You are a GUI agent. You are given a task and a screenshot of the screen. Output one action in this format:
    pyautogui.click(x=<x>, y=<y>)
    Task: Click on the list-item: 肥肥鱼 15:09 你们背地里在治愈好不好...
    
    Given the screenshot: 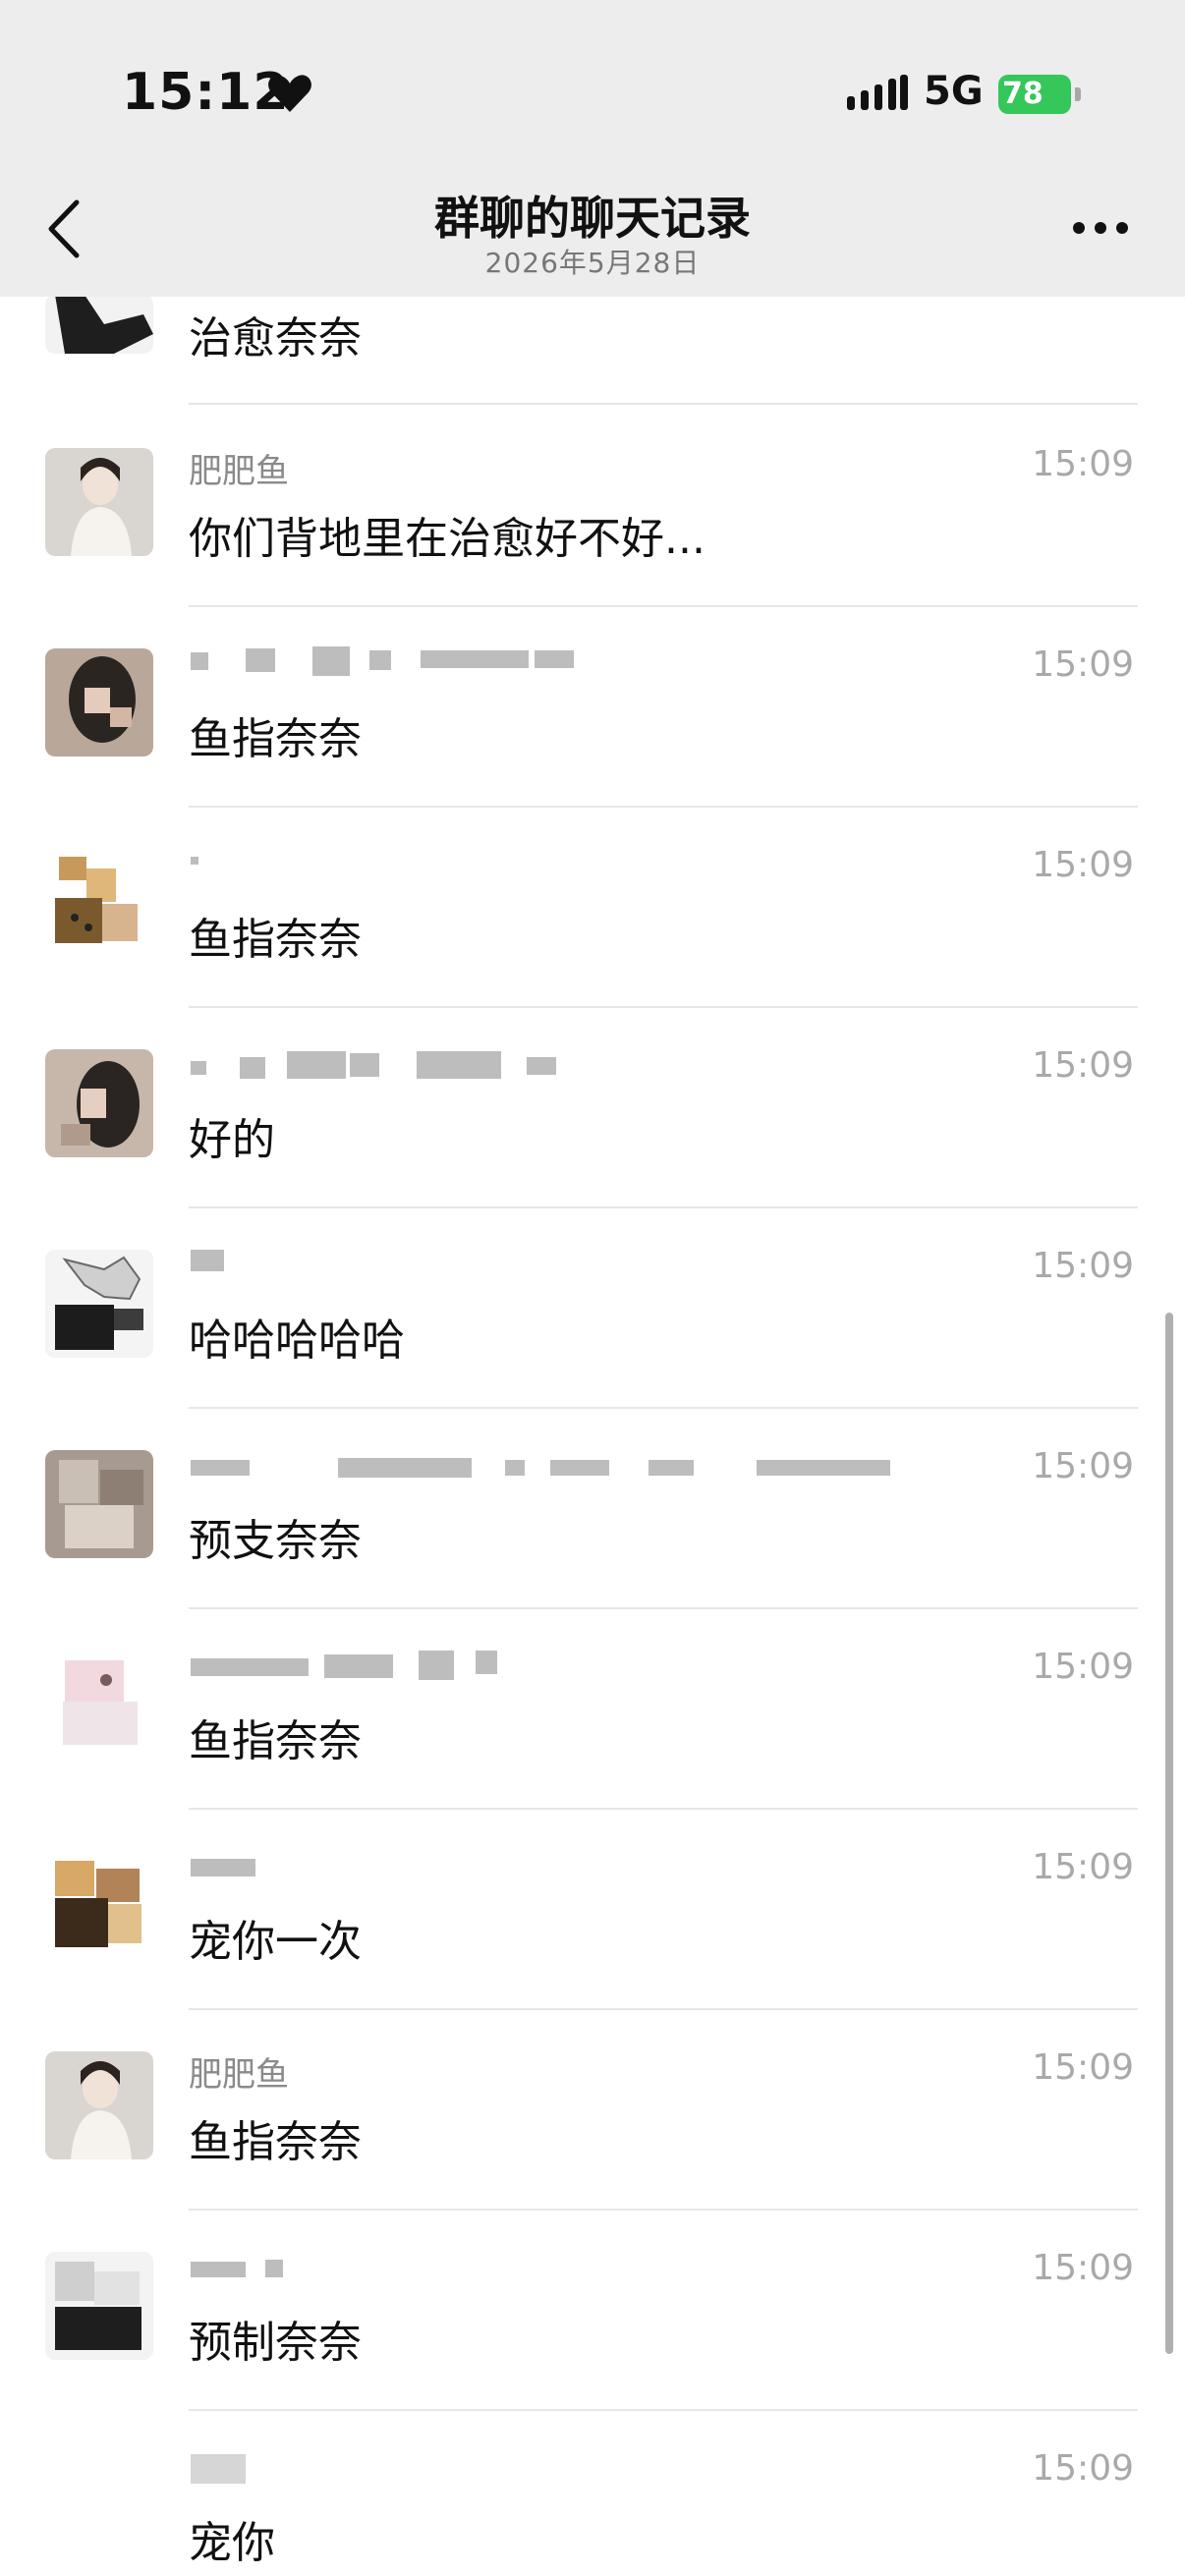 What is the action you would take?
    pyautogui.click(x=592, y=506)
    